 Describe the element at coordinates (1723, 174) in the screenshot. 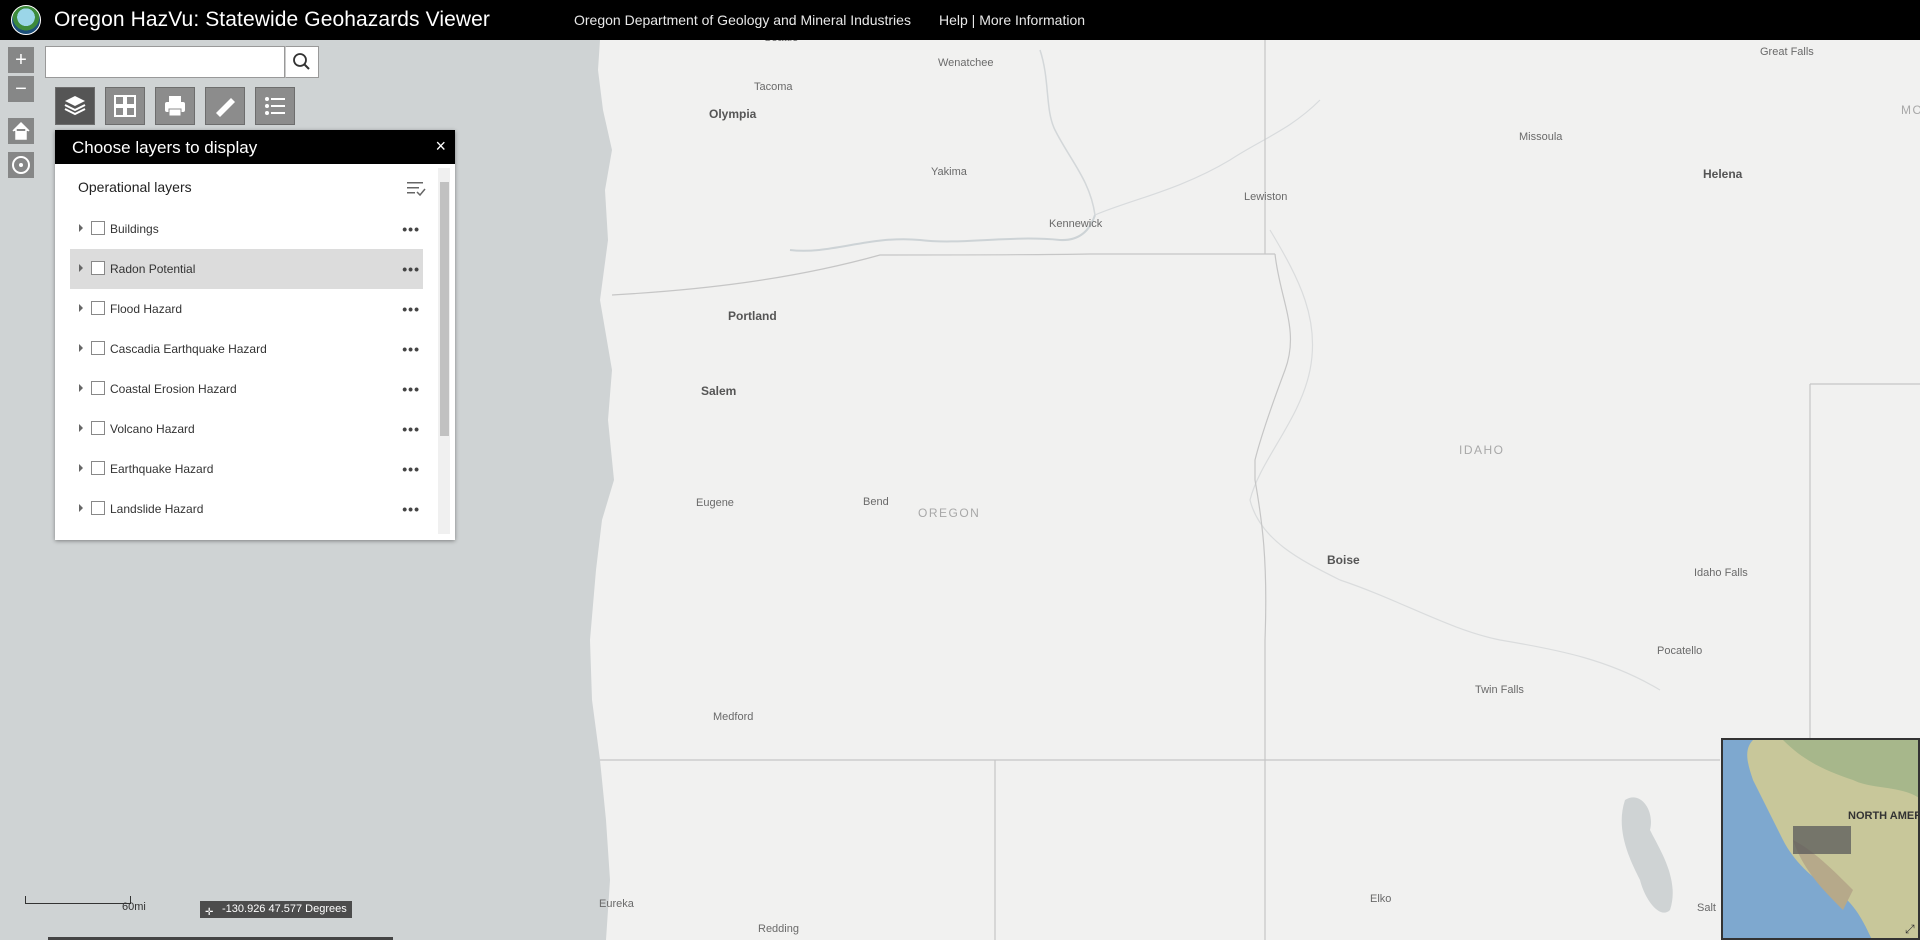

I see `city-label: Helena` at that location.